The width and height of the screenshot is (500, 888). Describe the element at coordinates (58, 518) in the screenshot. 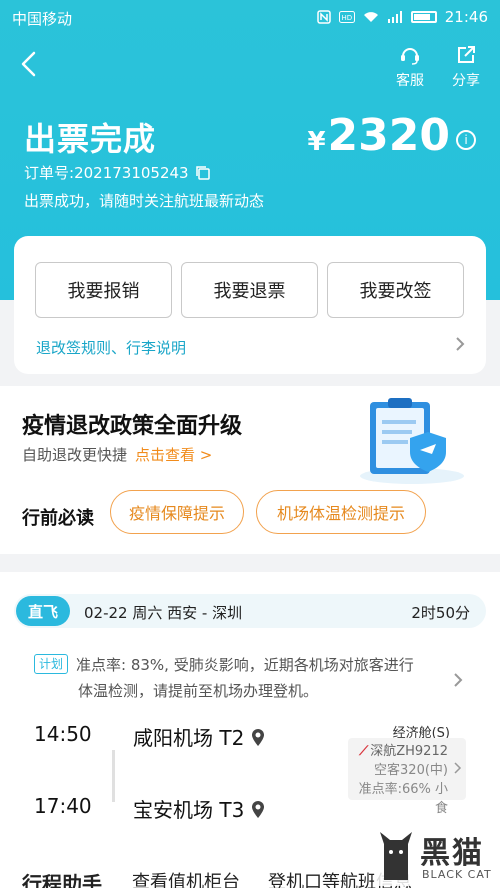

I see `pre-trip-notice-label: 行前必读` at that location.